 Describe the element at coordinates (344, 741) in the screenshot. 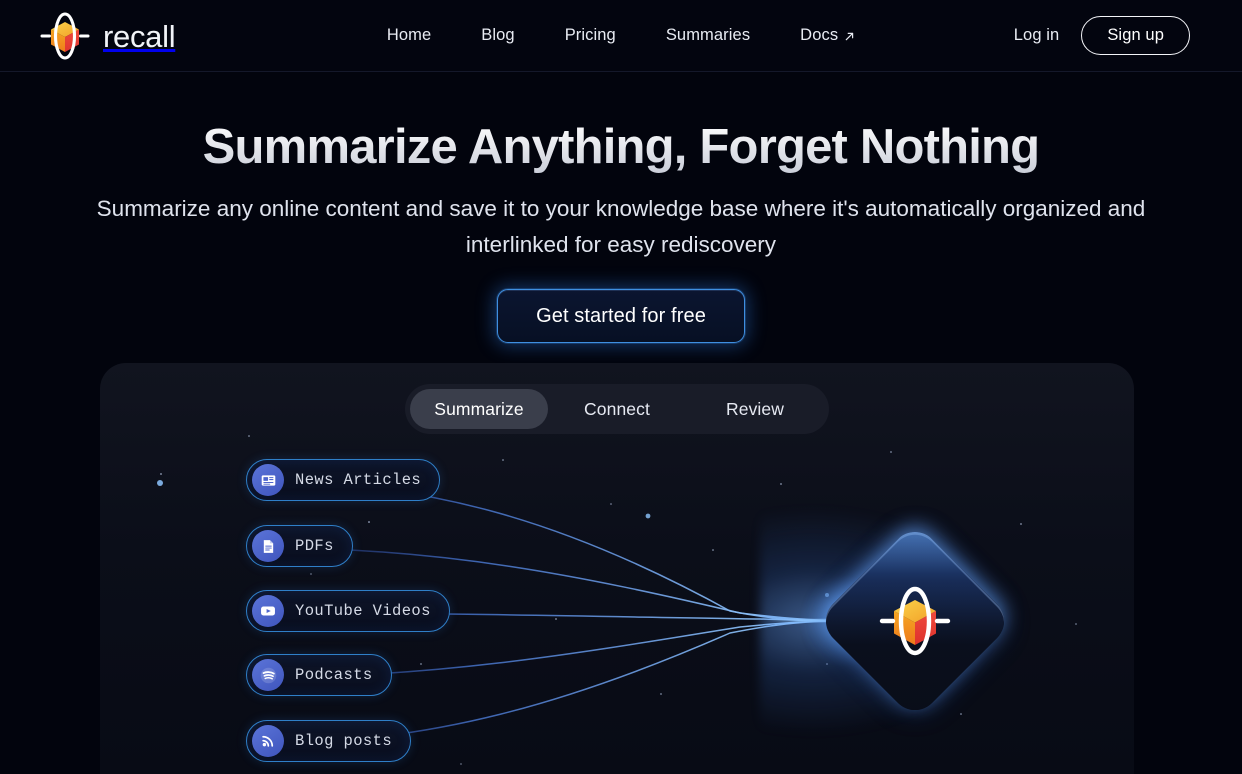

I see `source-chip-label: Blog posts` at that location.